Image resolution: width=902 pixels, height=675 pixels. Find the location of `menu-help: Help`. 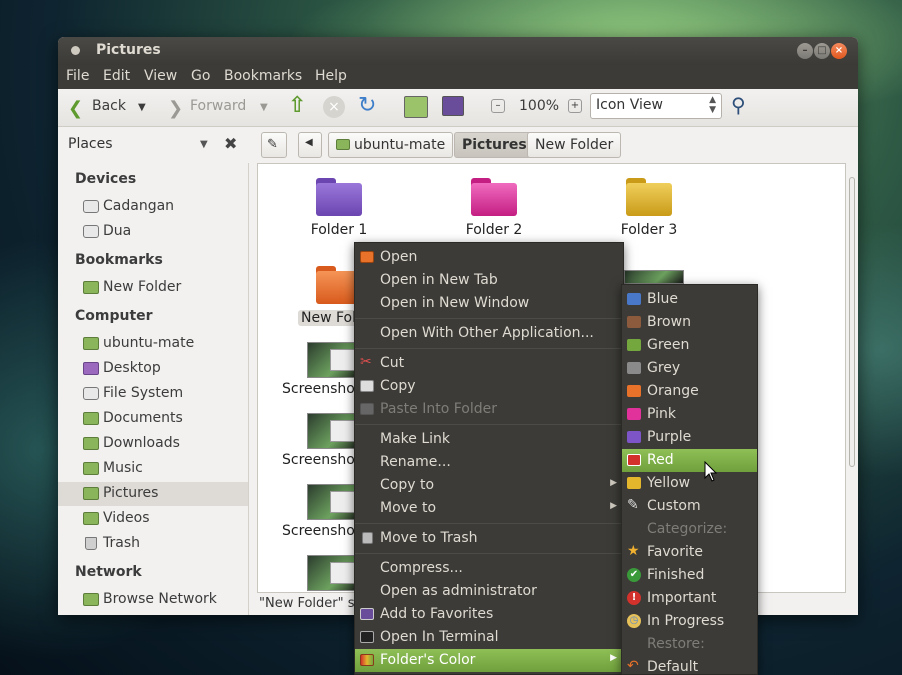

menu-help: Help is located at coordinates (331, 76).